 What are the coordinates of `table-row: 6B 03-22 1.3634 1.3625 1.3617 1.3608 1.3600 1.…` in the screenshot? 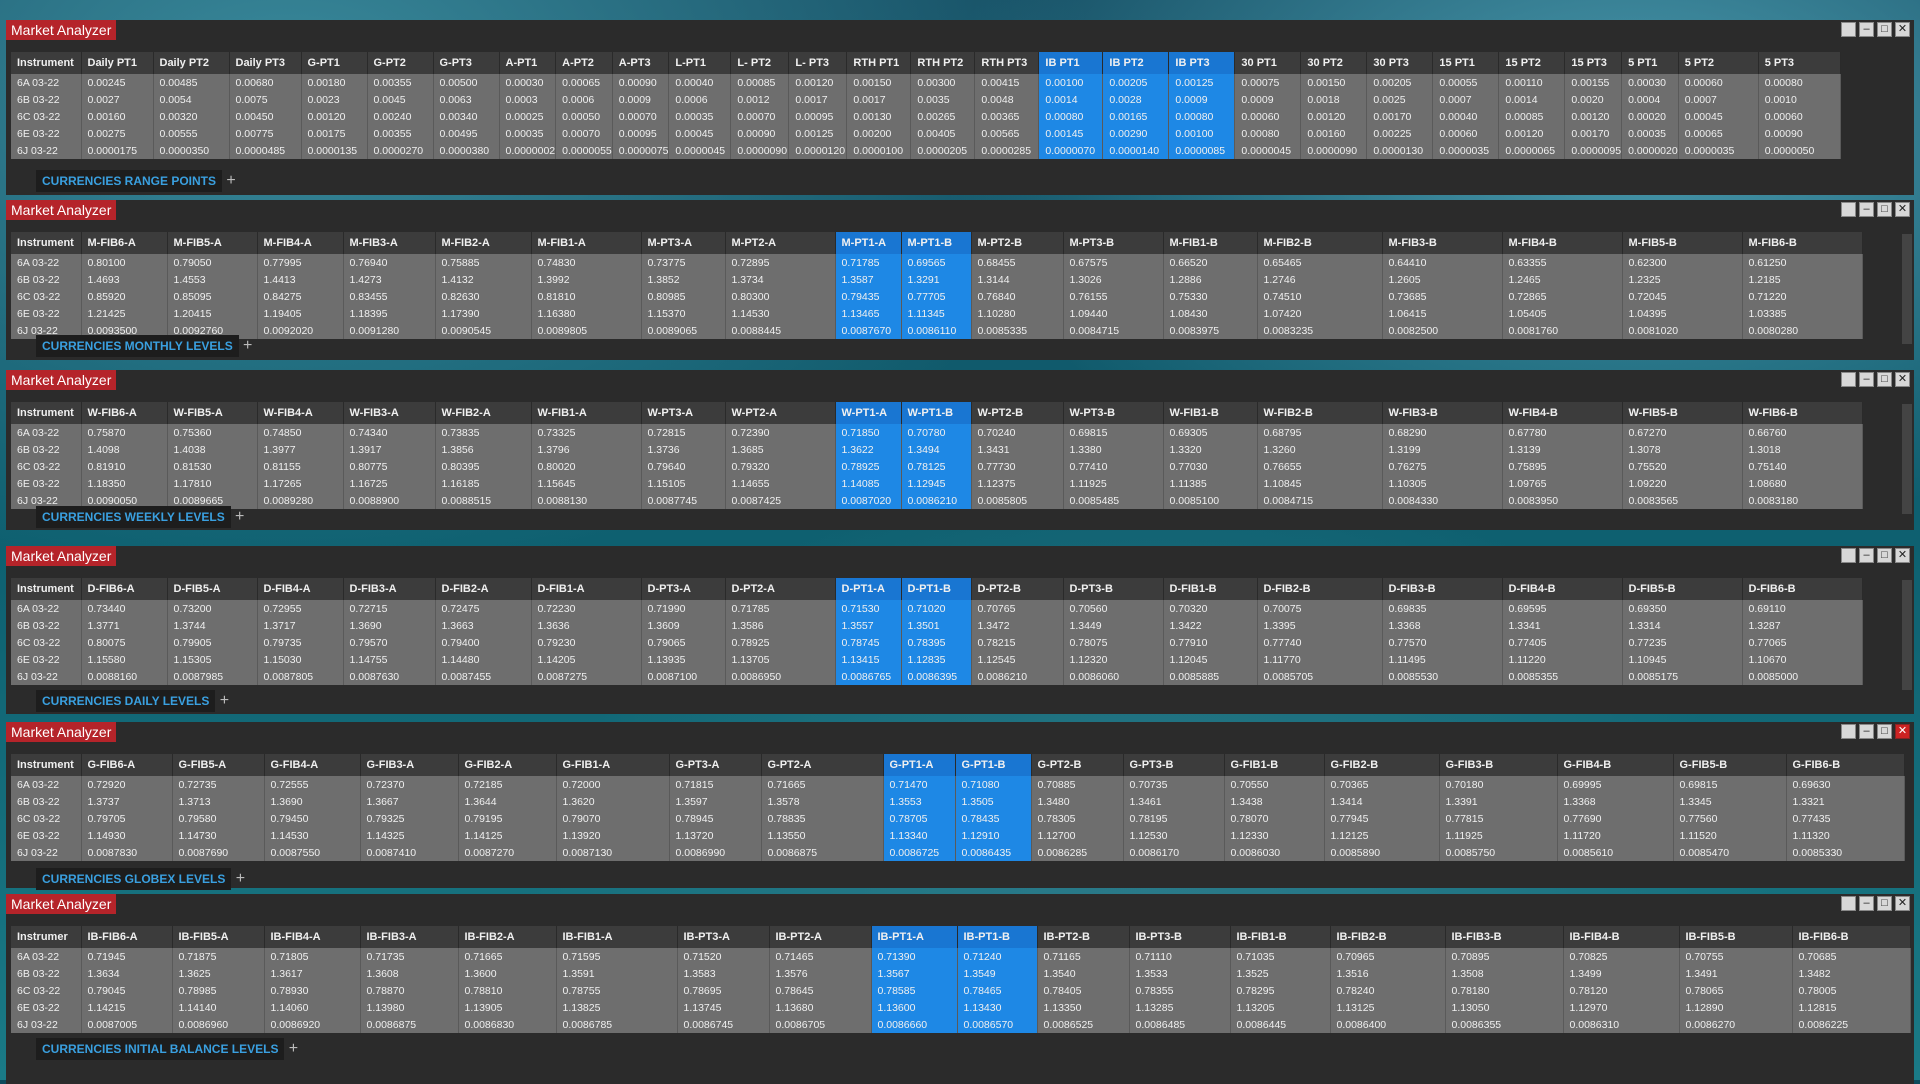 It's located at (961, 973).